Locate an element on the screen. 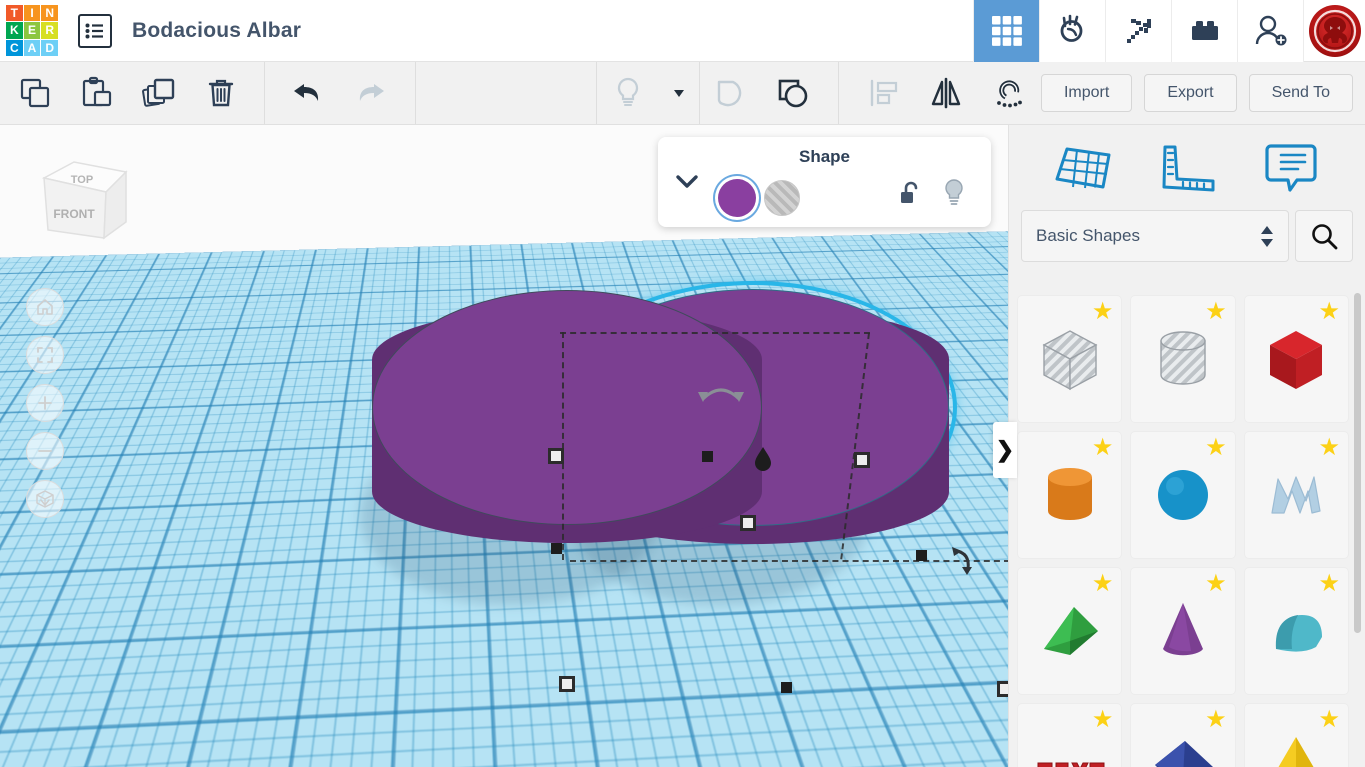  light-dropdown-button is located at coordinates (679, 93).